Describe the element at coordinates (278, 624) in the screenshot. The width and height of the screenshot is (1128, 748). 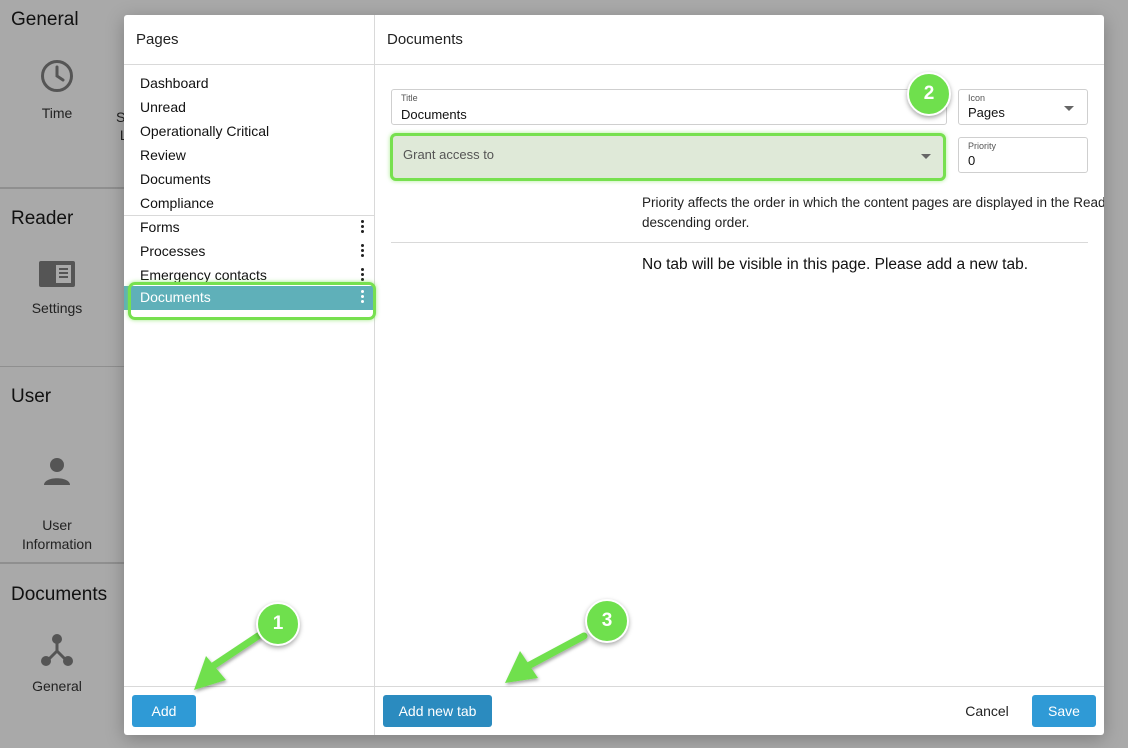
I see `step-badge-1: 1` at that location.